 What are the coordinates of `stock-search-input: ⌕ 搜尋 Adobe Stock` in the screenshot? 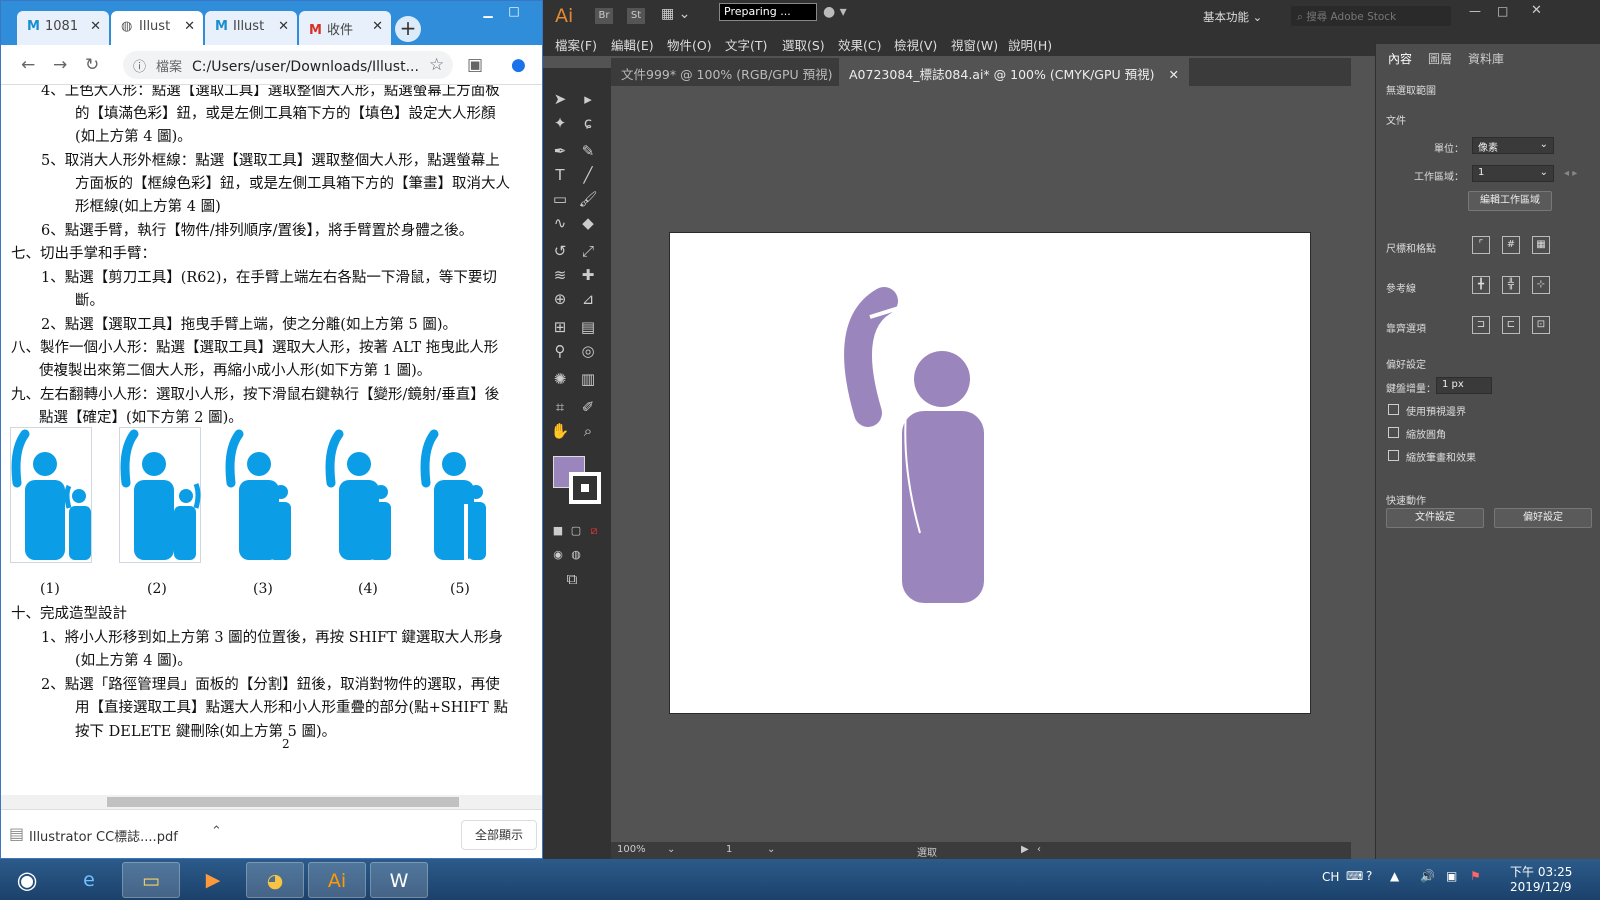 It's located at (1371, 16).